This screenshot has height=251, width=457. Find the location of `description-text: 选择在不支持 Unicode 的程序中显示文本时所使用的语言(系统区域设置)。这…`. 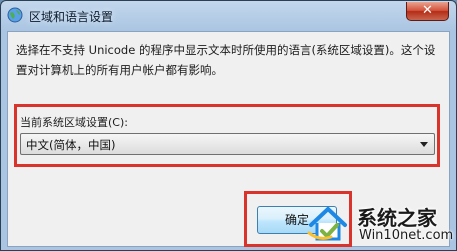

description-text: 选择在不支持 Unicode 的程序中显示文本时所使用的语言(系统区域设置)。这… is located at coordinates (226, 60).